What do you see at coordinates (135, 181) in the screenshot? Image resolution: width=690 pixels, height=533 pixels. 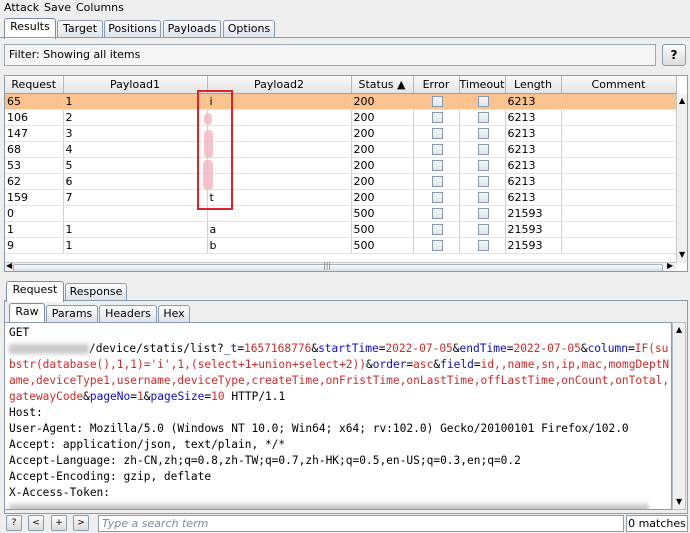 I see `cell-payload1: 6` at bounding box center [135, 181].